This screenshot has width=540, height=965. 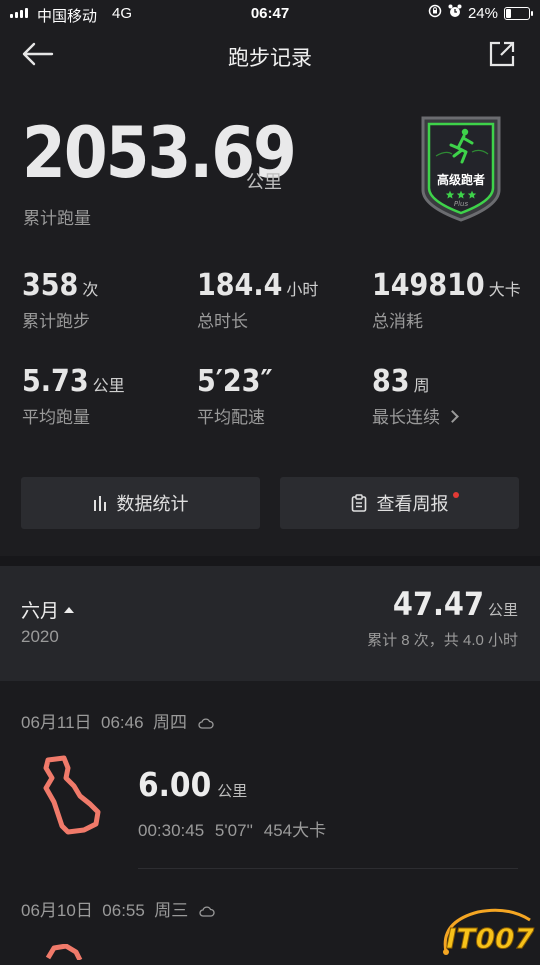 I want to click on svg-text: IT007, so click(x=490, y=938).